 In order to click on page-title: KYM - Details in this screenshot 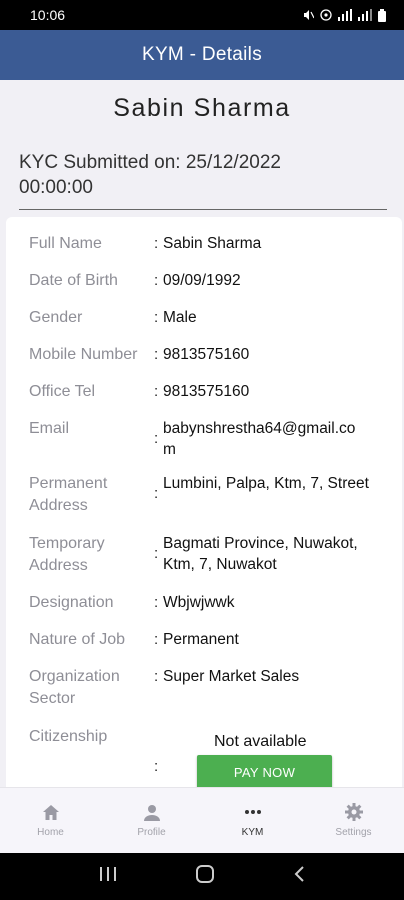, I will do `click(202, 54)`.